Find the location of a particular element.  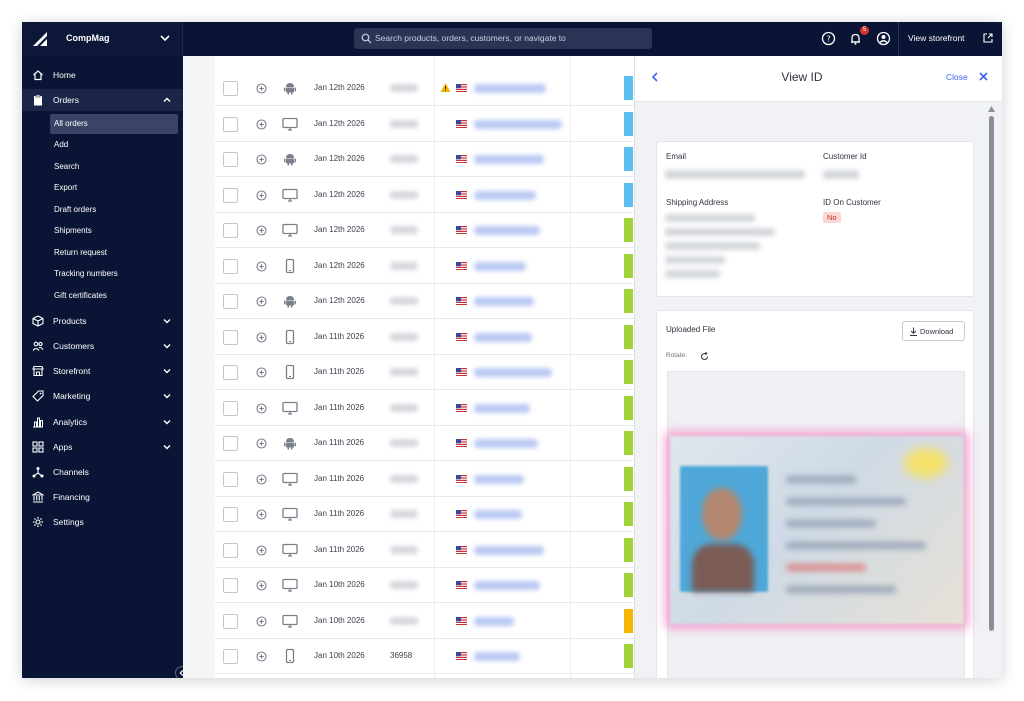

help-icon: ? is located at coordinates (828, 38).